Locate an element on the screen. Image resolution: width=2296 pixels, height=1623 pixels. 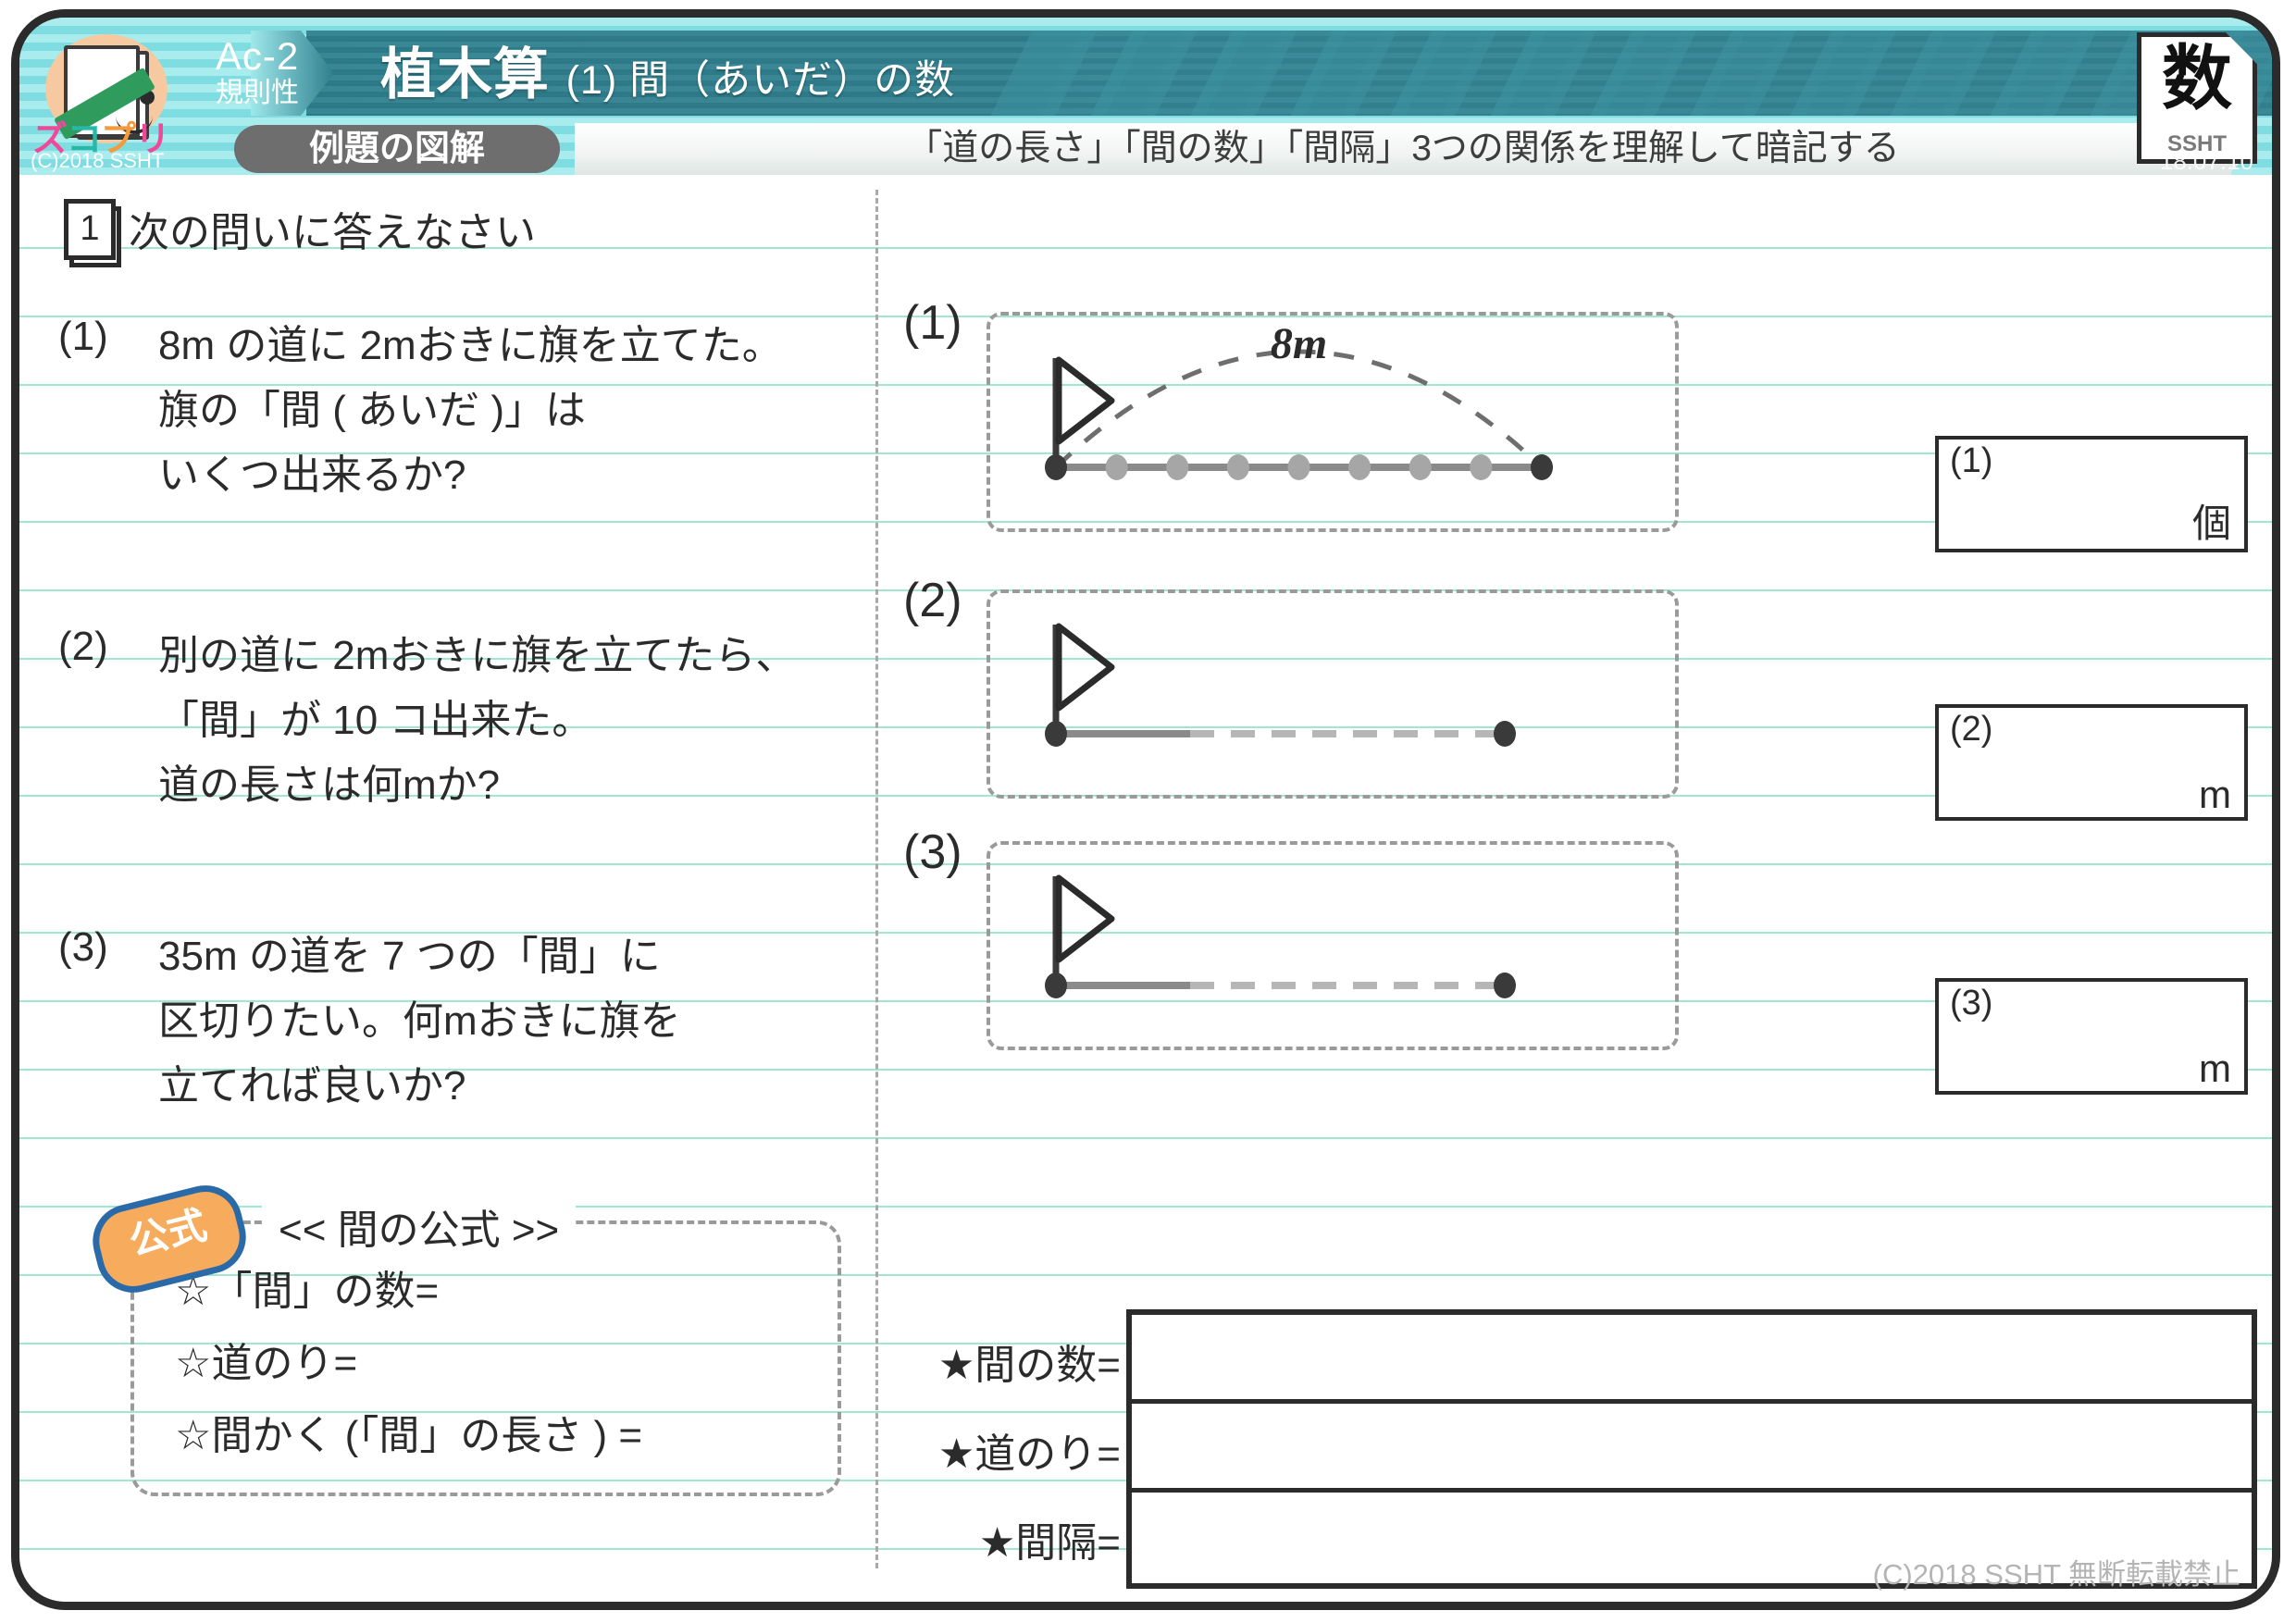
answer-box-index: (3) is located at coordinates (1972, 1003).